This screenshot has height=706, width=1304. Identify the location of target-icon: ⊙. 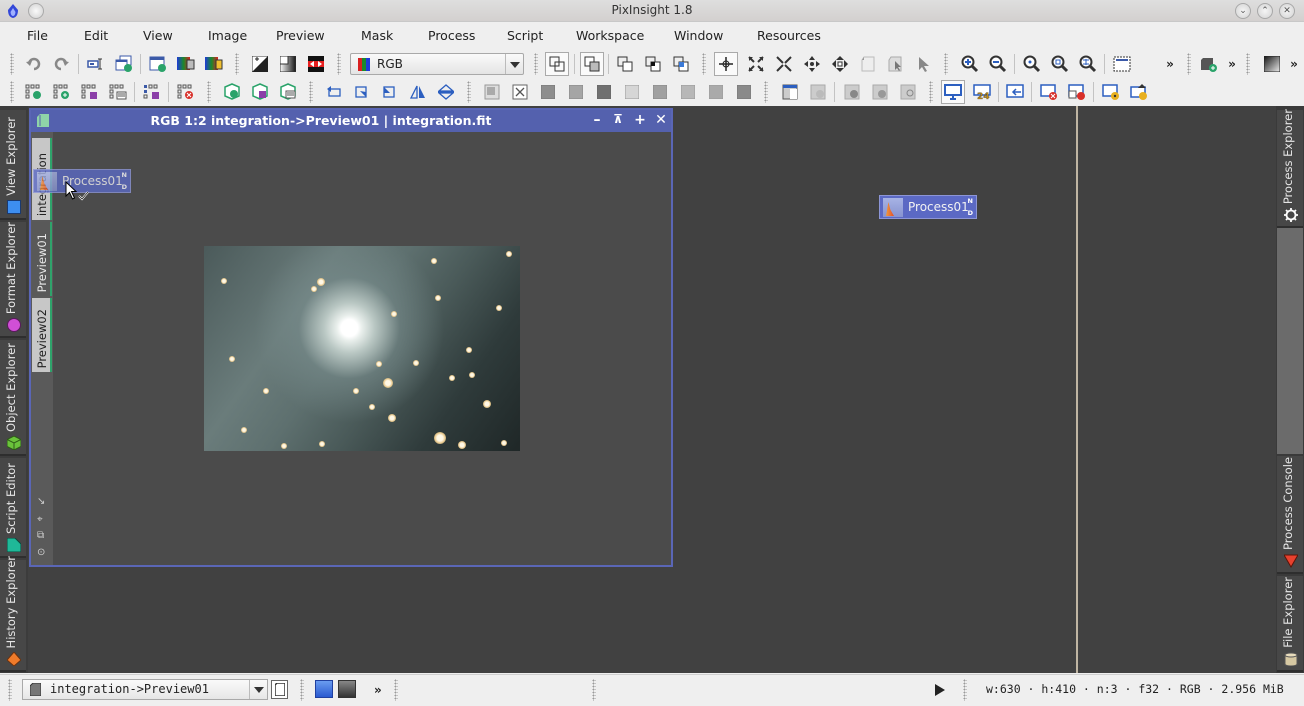
(41, 552).